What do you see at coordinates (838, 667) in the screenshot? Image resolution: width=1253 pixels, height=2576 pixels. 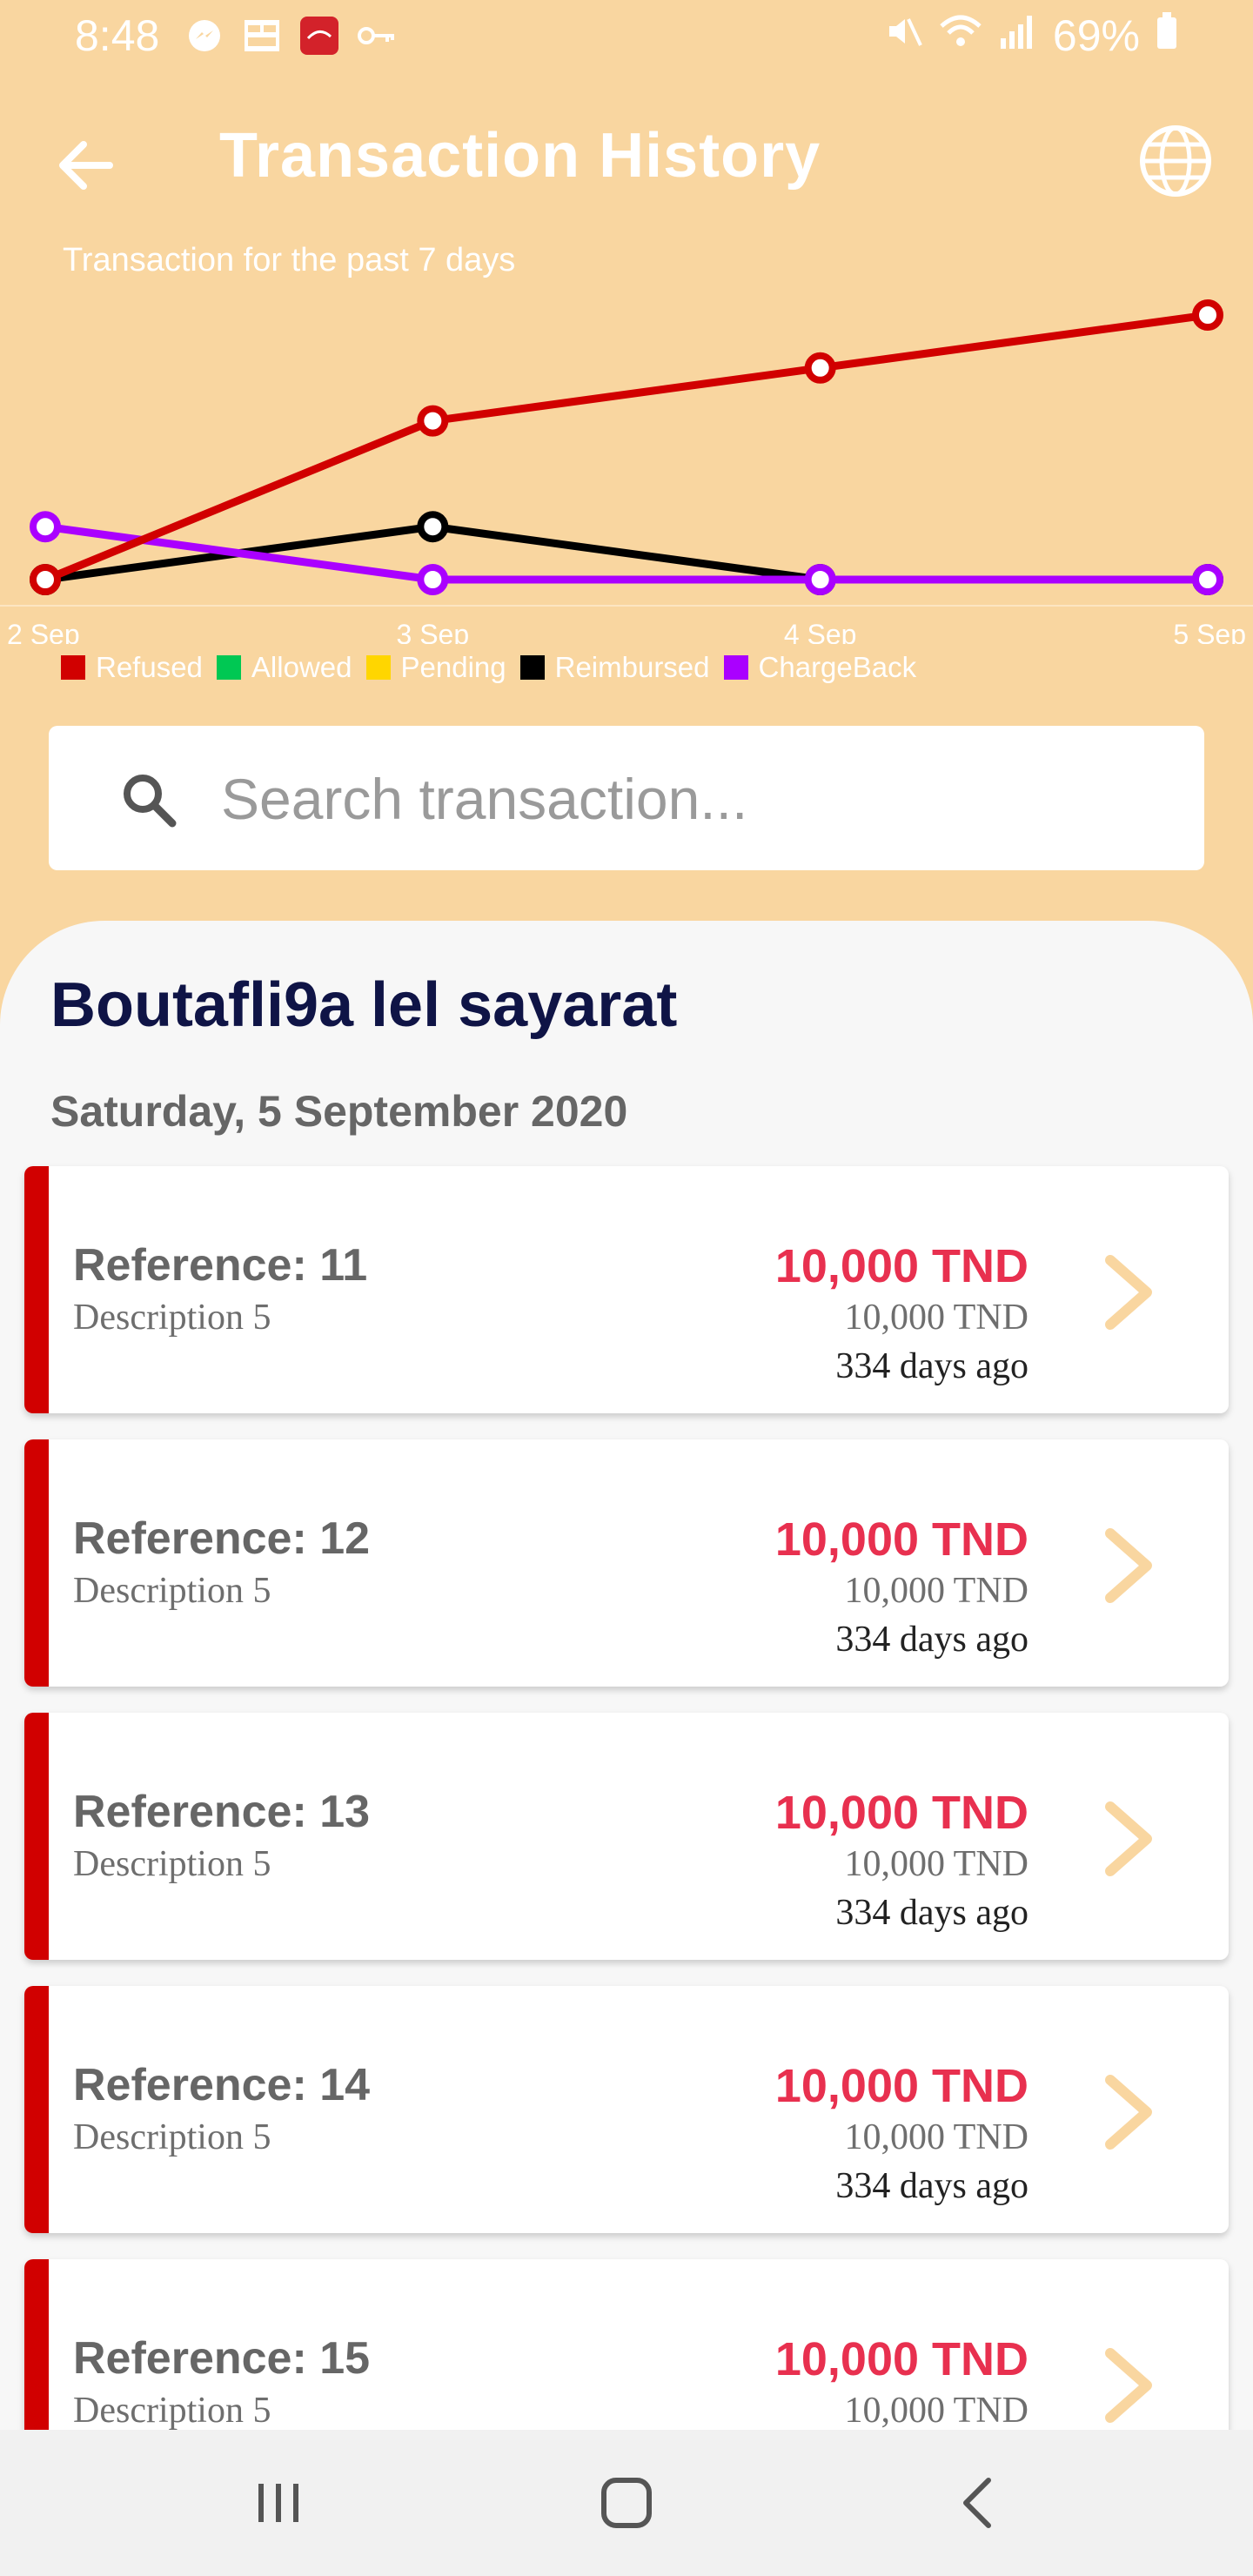 I see `legend-label: ChargeBack` at bounding box center [838, 667].